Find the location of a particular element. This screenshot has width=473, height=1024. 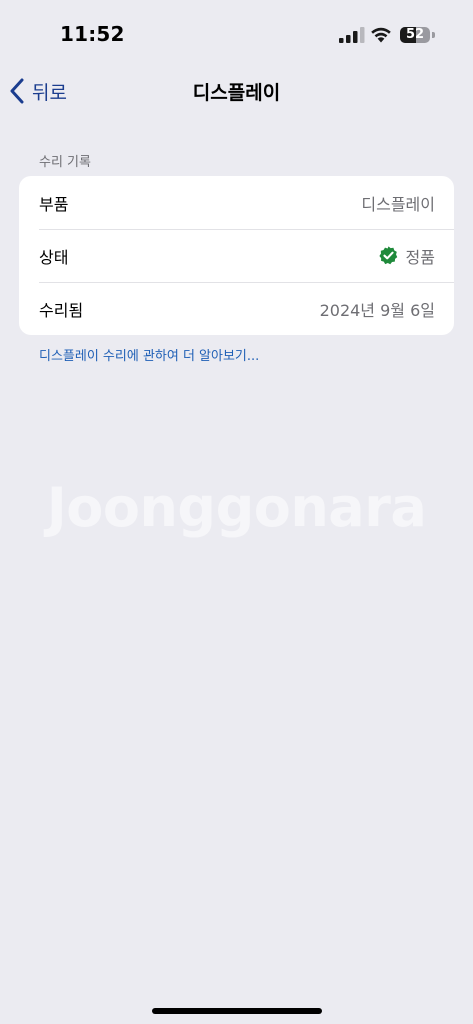

nav-bar: 뒤로 디스플레이 is located at coordinates (236, 91).